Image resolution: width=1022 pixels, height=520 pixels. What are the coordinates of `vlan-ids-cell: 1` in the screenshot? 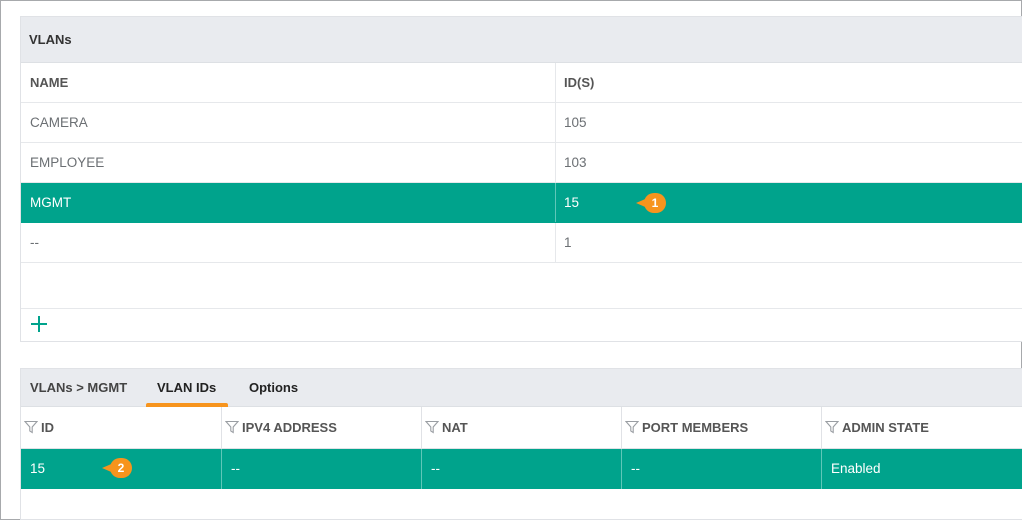 It's located at (568, 242).